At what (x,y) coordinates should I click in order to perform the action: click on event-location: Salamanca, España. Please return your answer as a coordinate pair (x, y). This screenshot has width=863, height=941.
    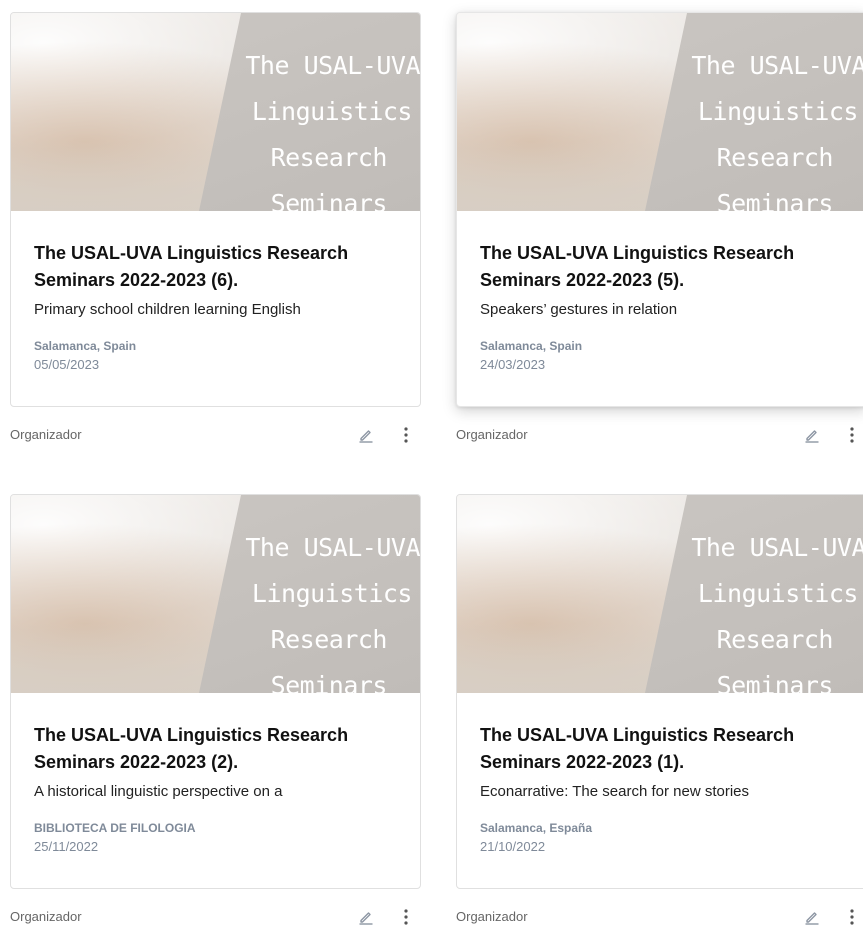
    Looking at the image, I should click on (536, 828).